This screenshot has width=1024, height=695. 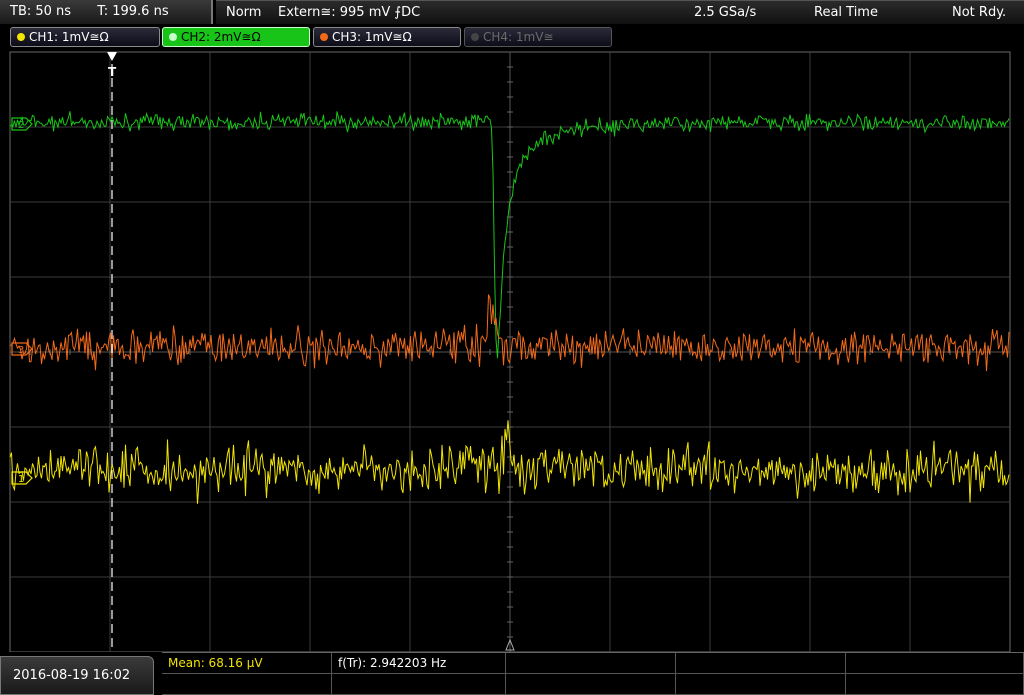 What do you see at coordinates (979, 12) in the screenshot?
I see `acquisition-state: Not Rdy.` at bounding box center [979, 12].